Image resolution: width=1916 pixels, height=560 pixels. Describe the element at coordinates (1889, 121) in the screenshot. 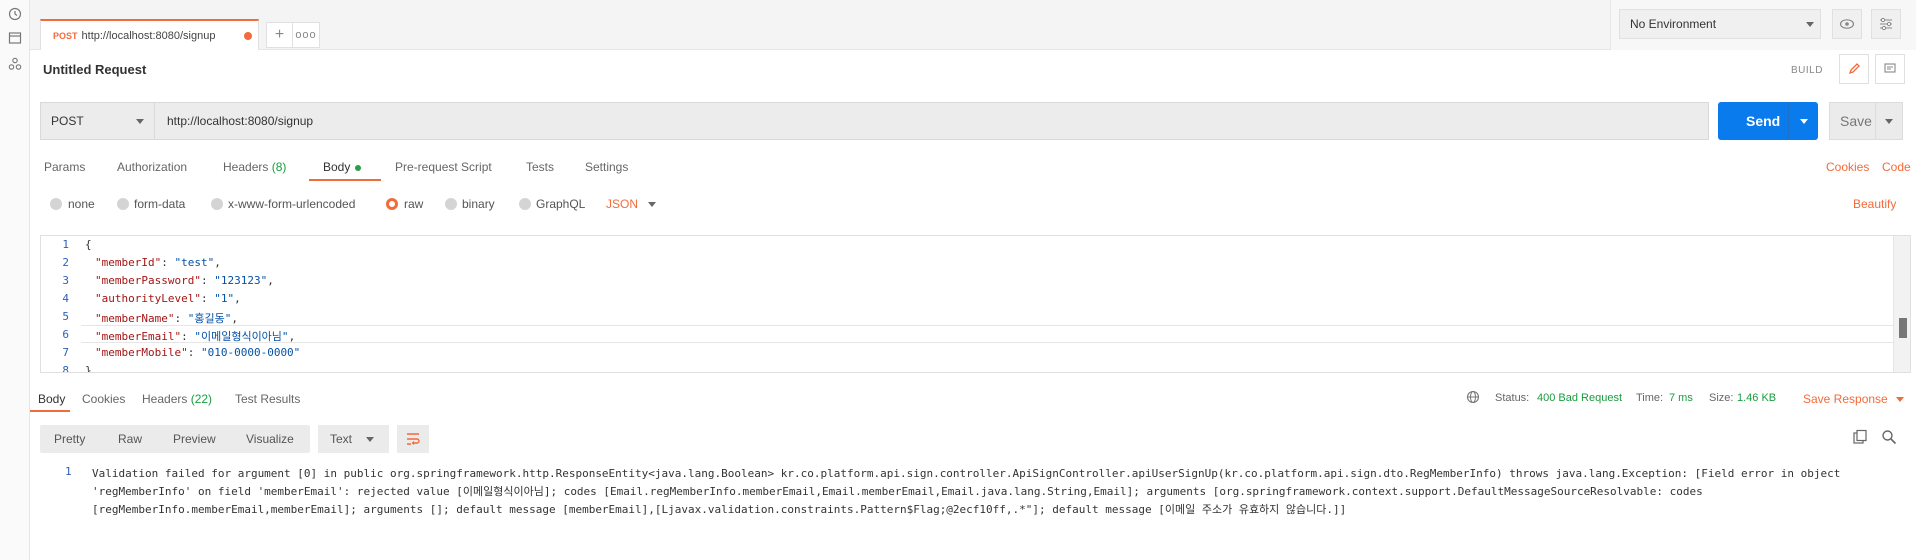

I see `save-options-button` at that location.